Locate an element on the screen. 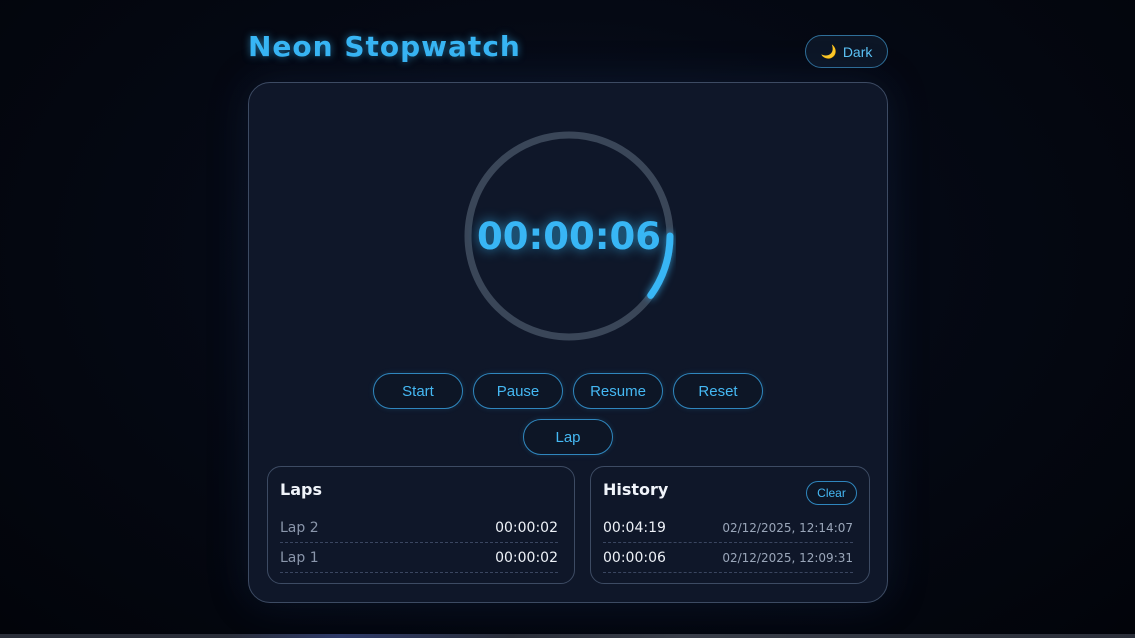 This screenshot has height=638, width=1135. history-row: 00:00:06 02/12/2025, 12:09:31 is located at coordinates (728, 558).